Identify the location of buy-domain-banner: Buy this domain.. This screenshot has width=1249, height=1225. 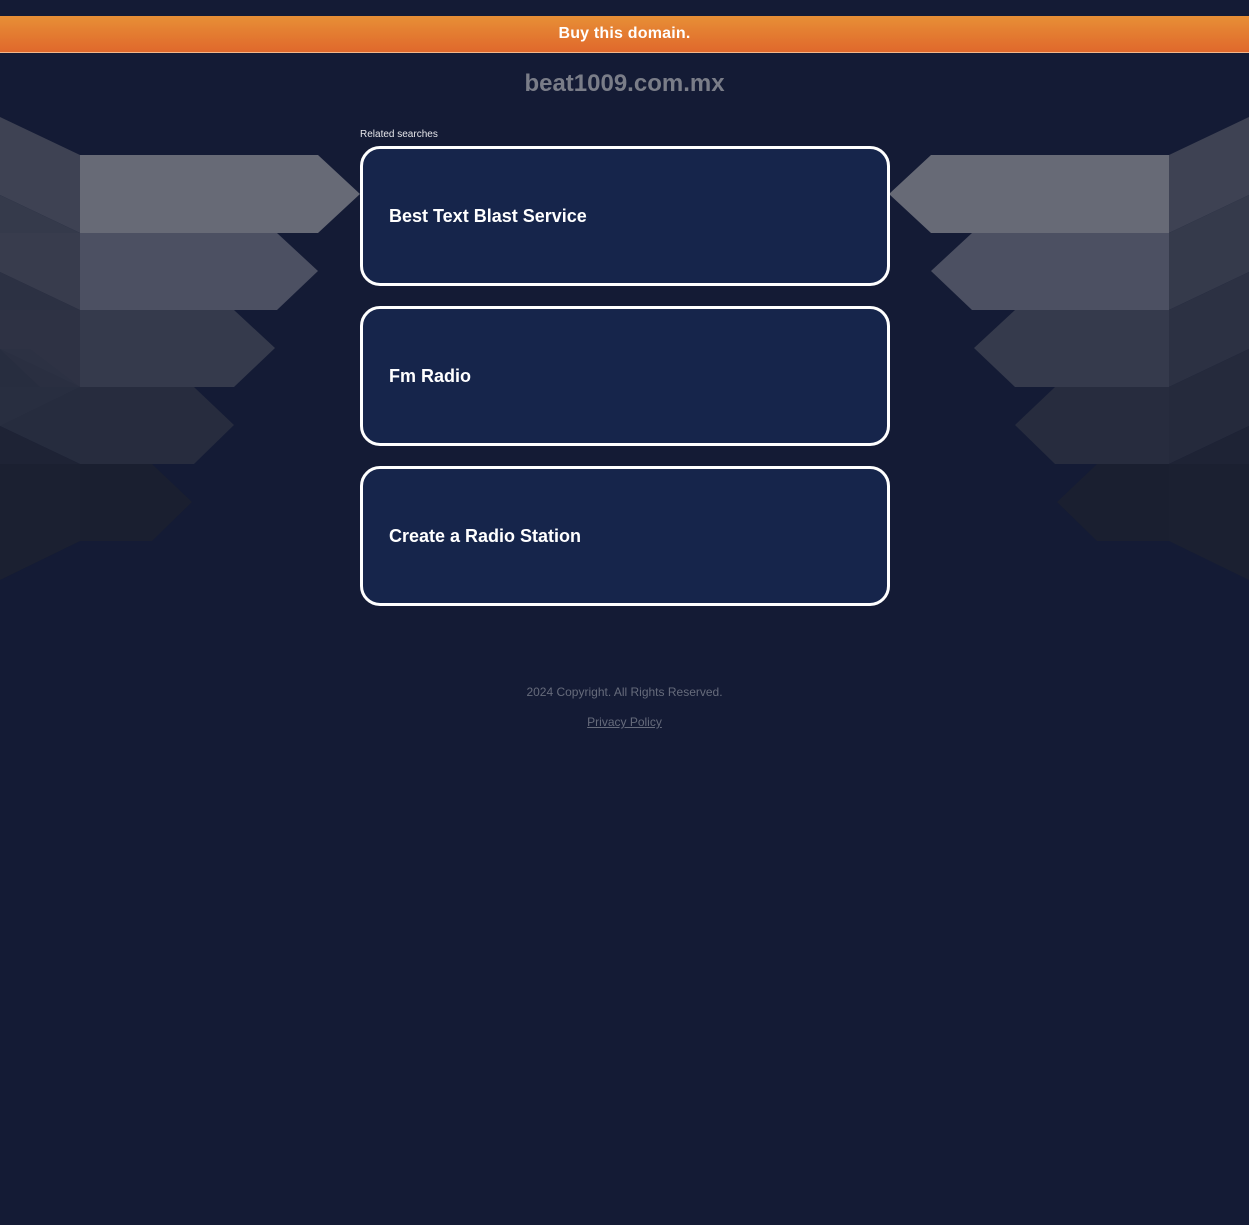
(624, 34).